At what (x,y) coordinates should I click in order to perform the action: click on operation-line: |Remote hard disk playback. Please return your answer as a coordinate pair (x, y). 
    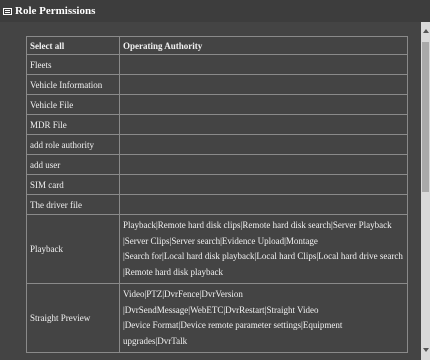
    Looking at the image, I should click on (263, 273).